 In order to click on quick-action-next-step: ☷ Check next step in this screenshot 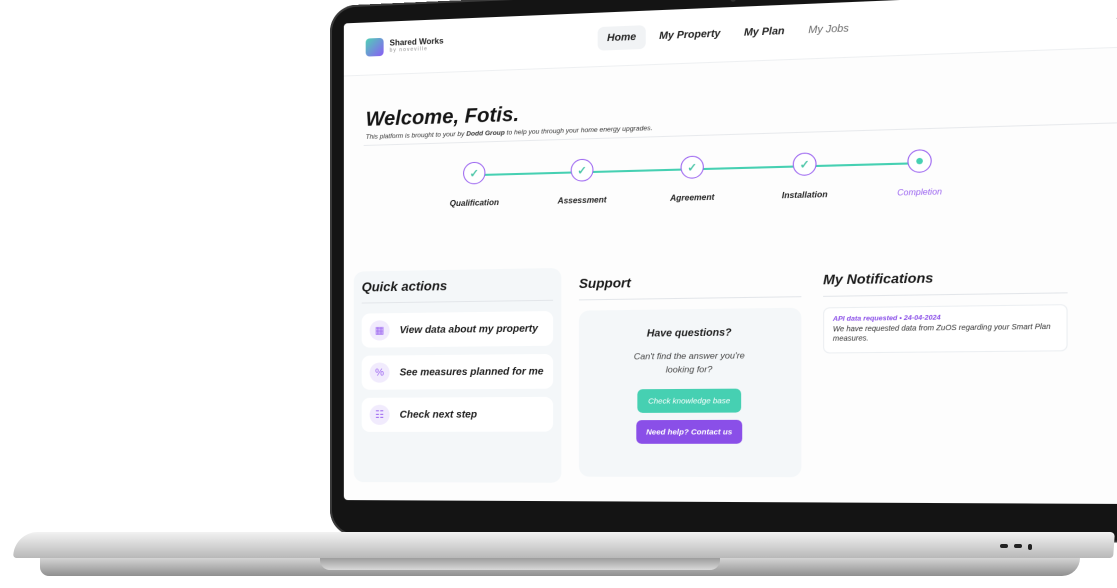, I will do `click(457, 414)`.